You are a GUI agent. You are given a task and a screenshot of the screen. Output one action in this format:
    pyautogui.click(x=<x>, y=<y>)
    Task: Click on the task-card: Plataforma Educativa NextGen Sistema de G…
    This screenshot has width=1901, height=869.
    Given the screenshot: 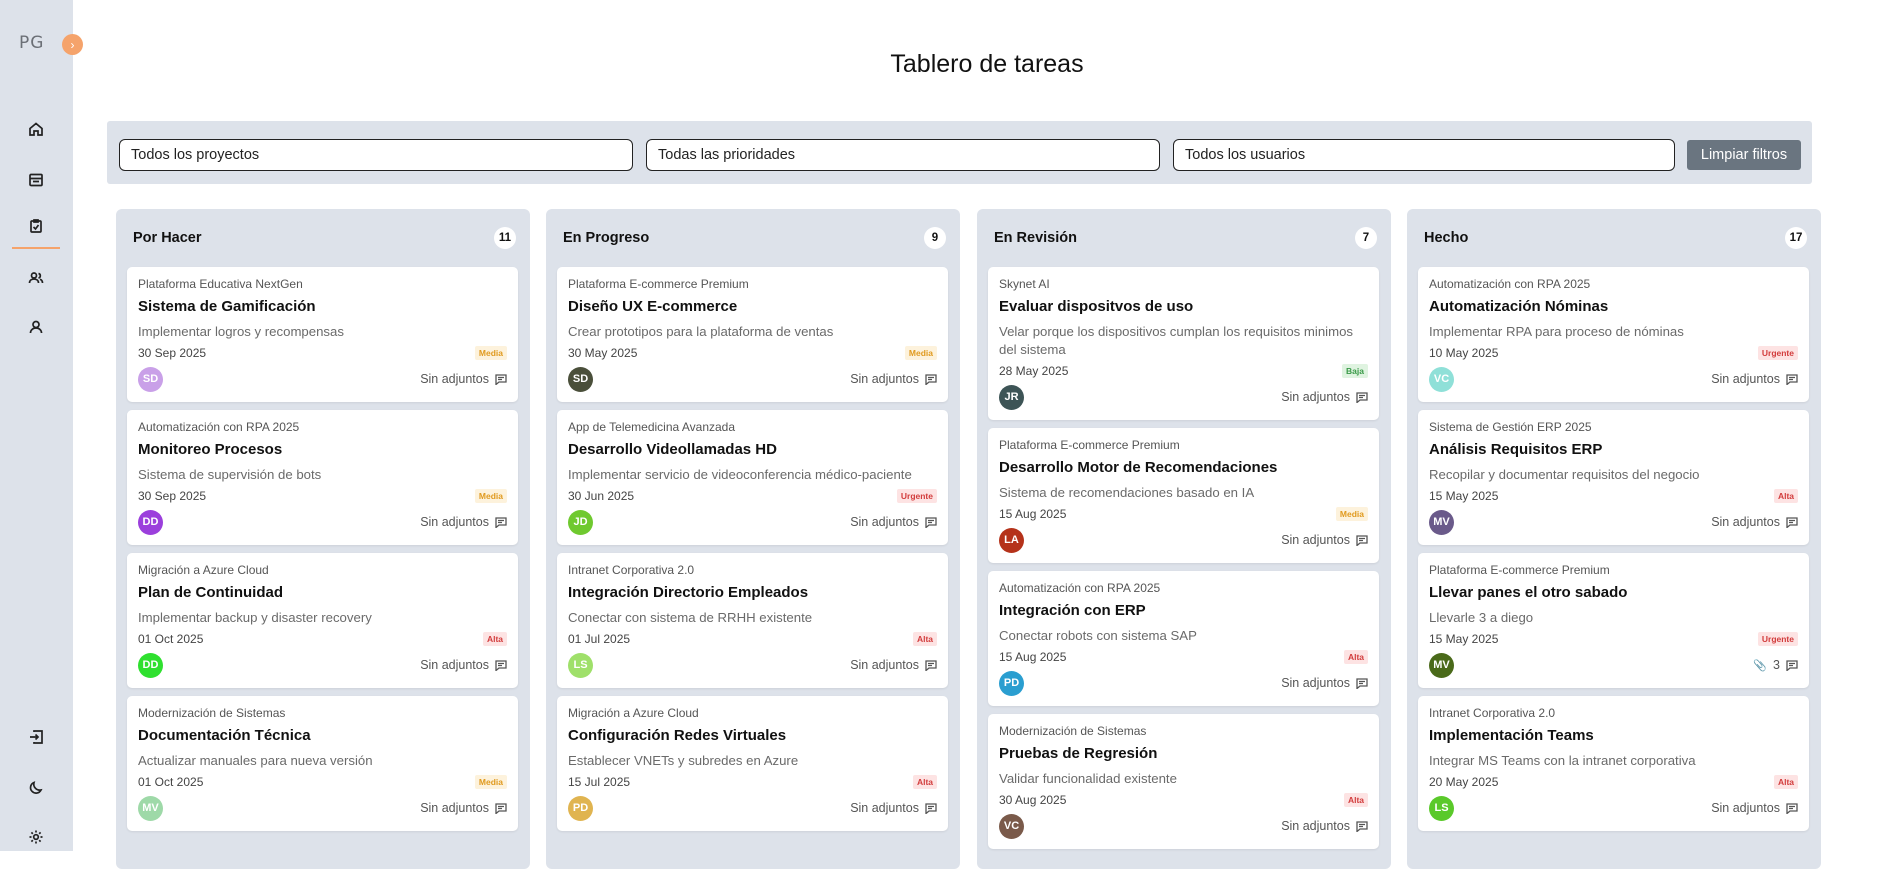 What is the action you would take?
    pyautogui.click(x=322, y=334)
    